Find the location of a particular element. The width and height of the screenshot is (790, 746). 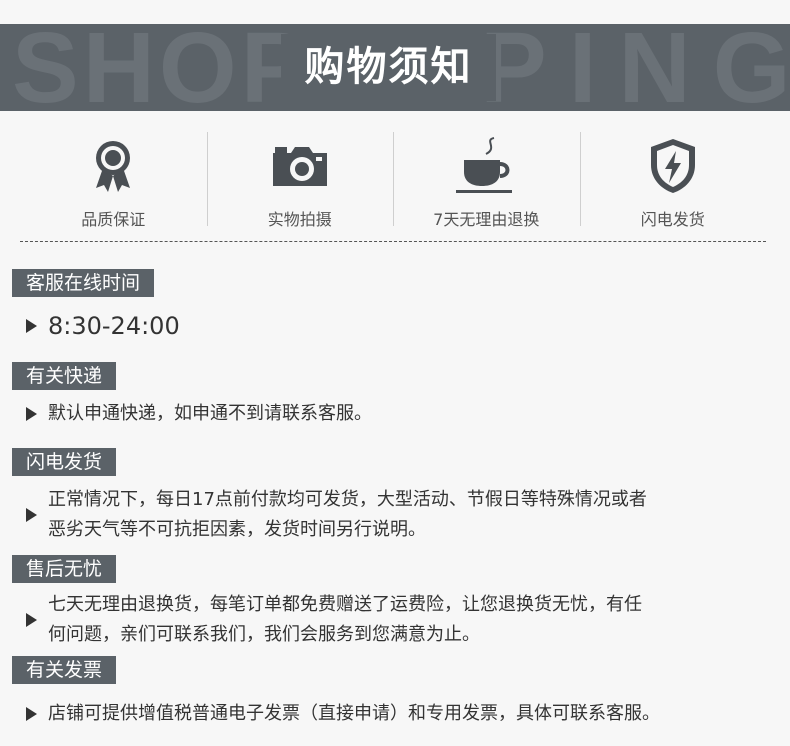

express-row: 默认申通快递，如申通不到请联系客服。 is located at coordinates (199, 414).